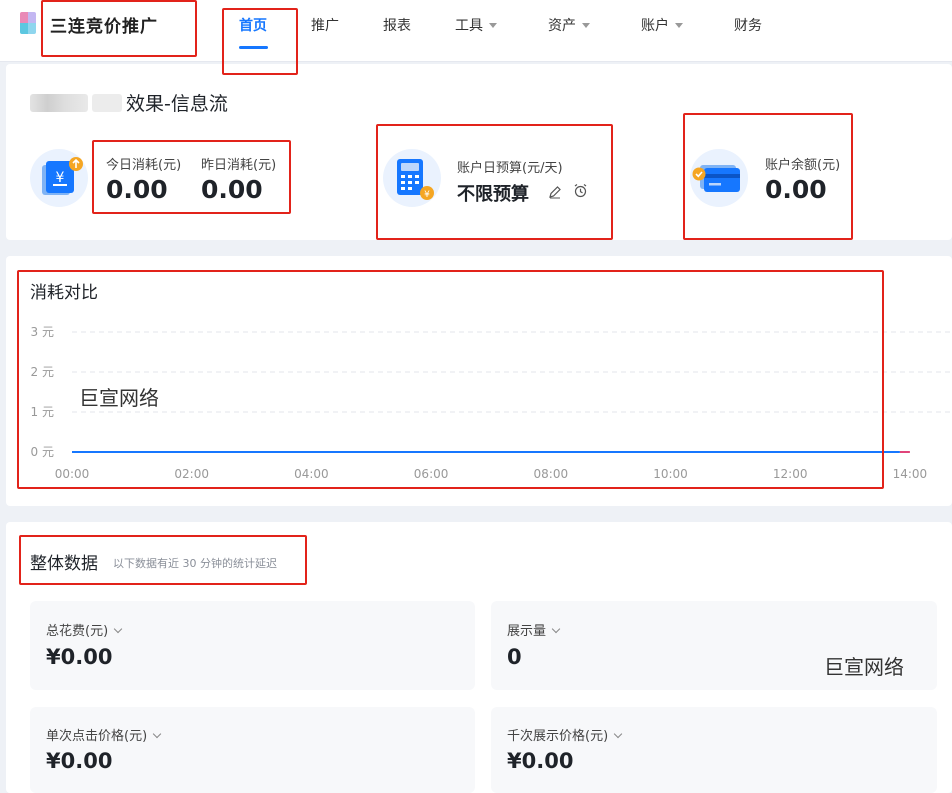 The width and height of the screenshot is (952, 793). What do you see at coordinates (796, 189) in the screenshot?
I see `balance-value: 0.00` at bounding box center [796, 189].